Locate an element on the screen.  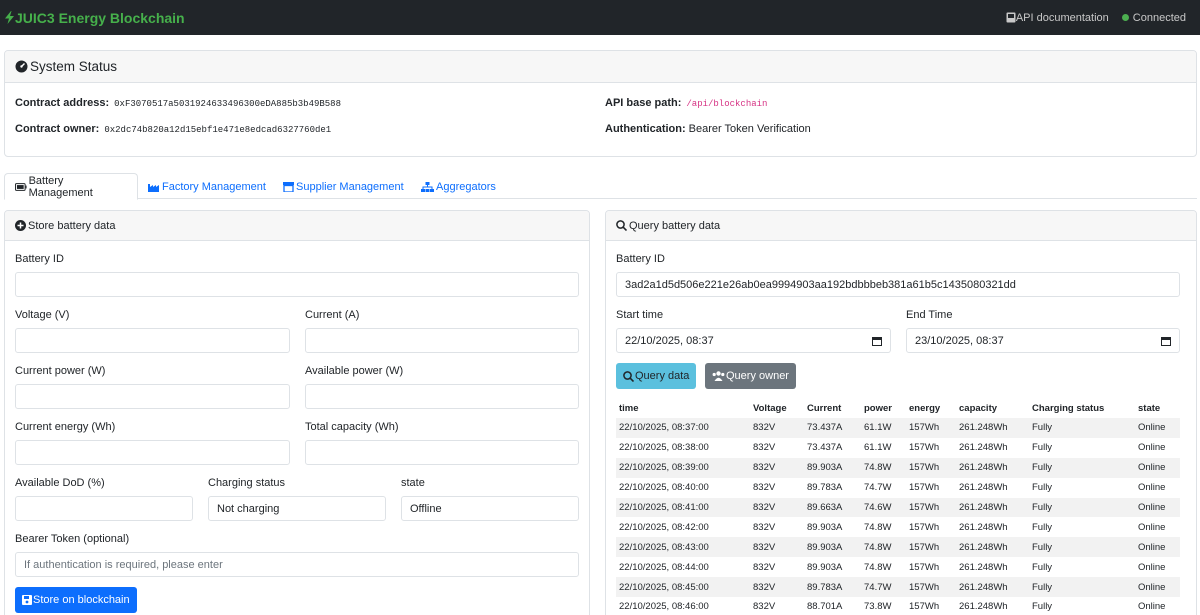
store-on-blockchain-button: Store on blockchain is located at coordinates (76, 600).